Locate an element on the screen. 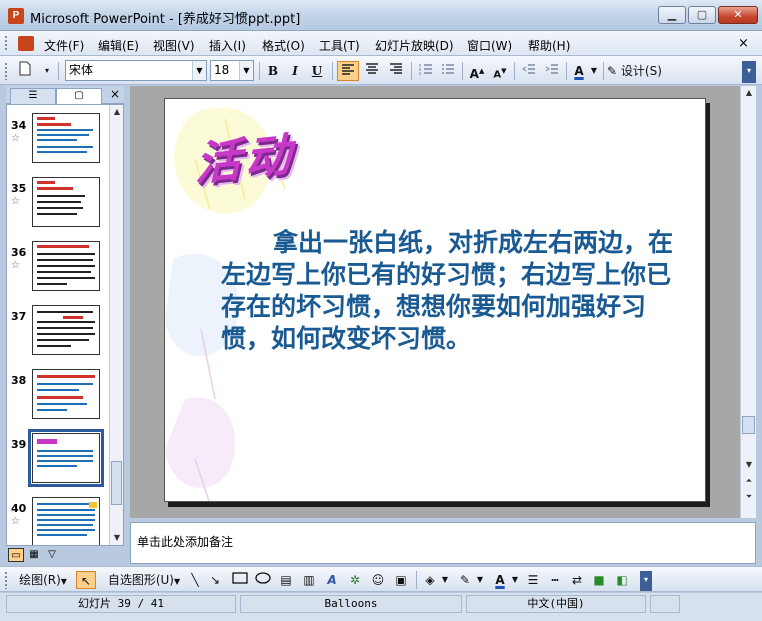 The height and width of the screenshot is (621, 762). menu-slideshow: 幻灯片放映(D) is located at coordinates (414, 45).